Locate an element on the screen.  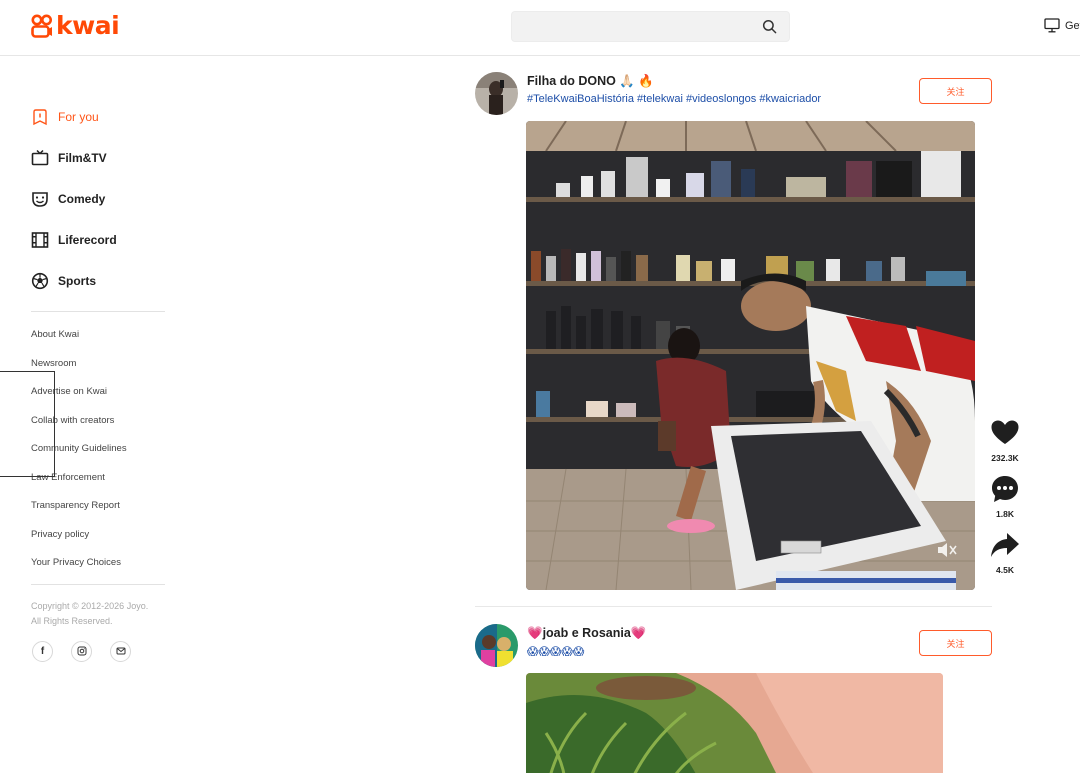
tv-icon is located at coordinates (40, 158).